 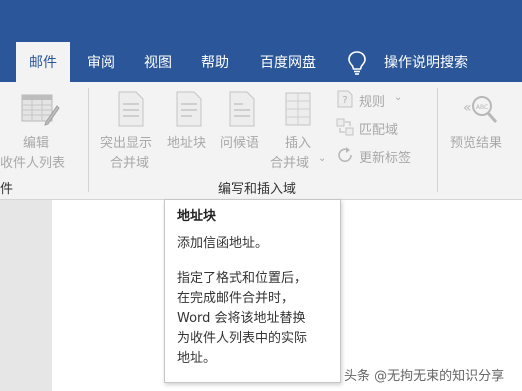 What do you see at coordinates (43, 62) in the screenshot?
I see `tab-mailings: 邮件` at bounding box center [43, 62].